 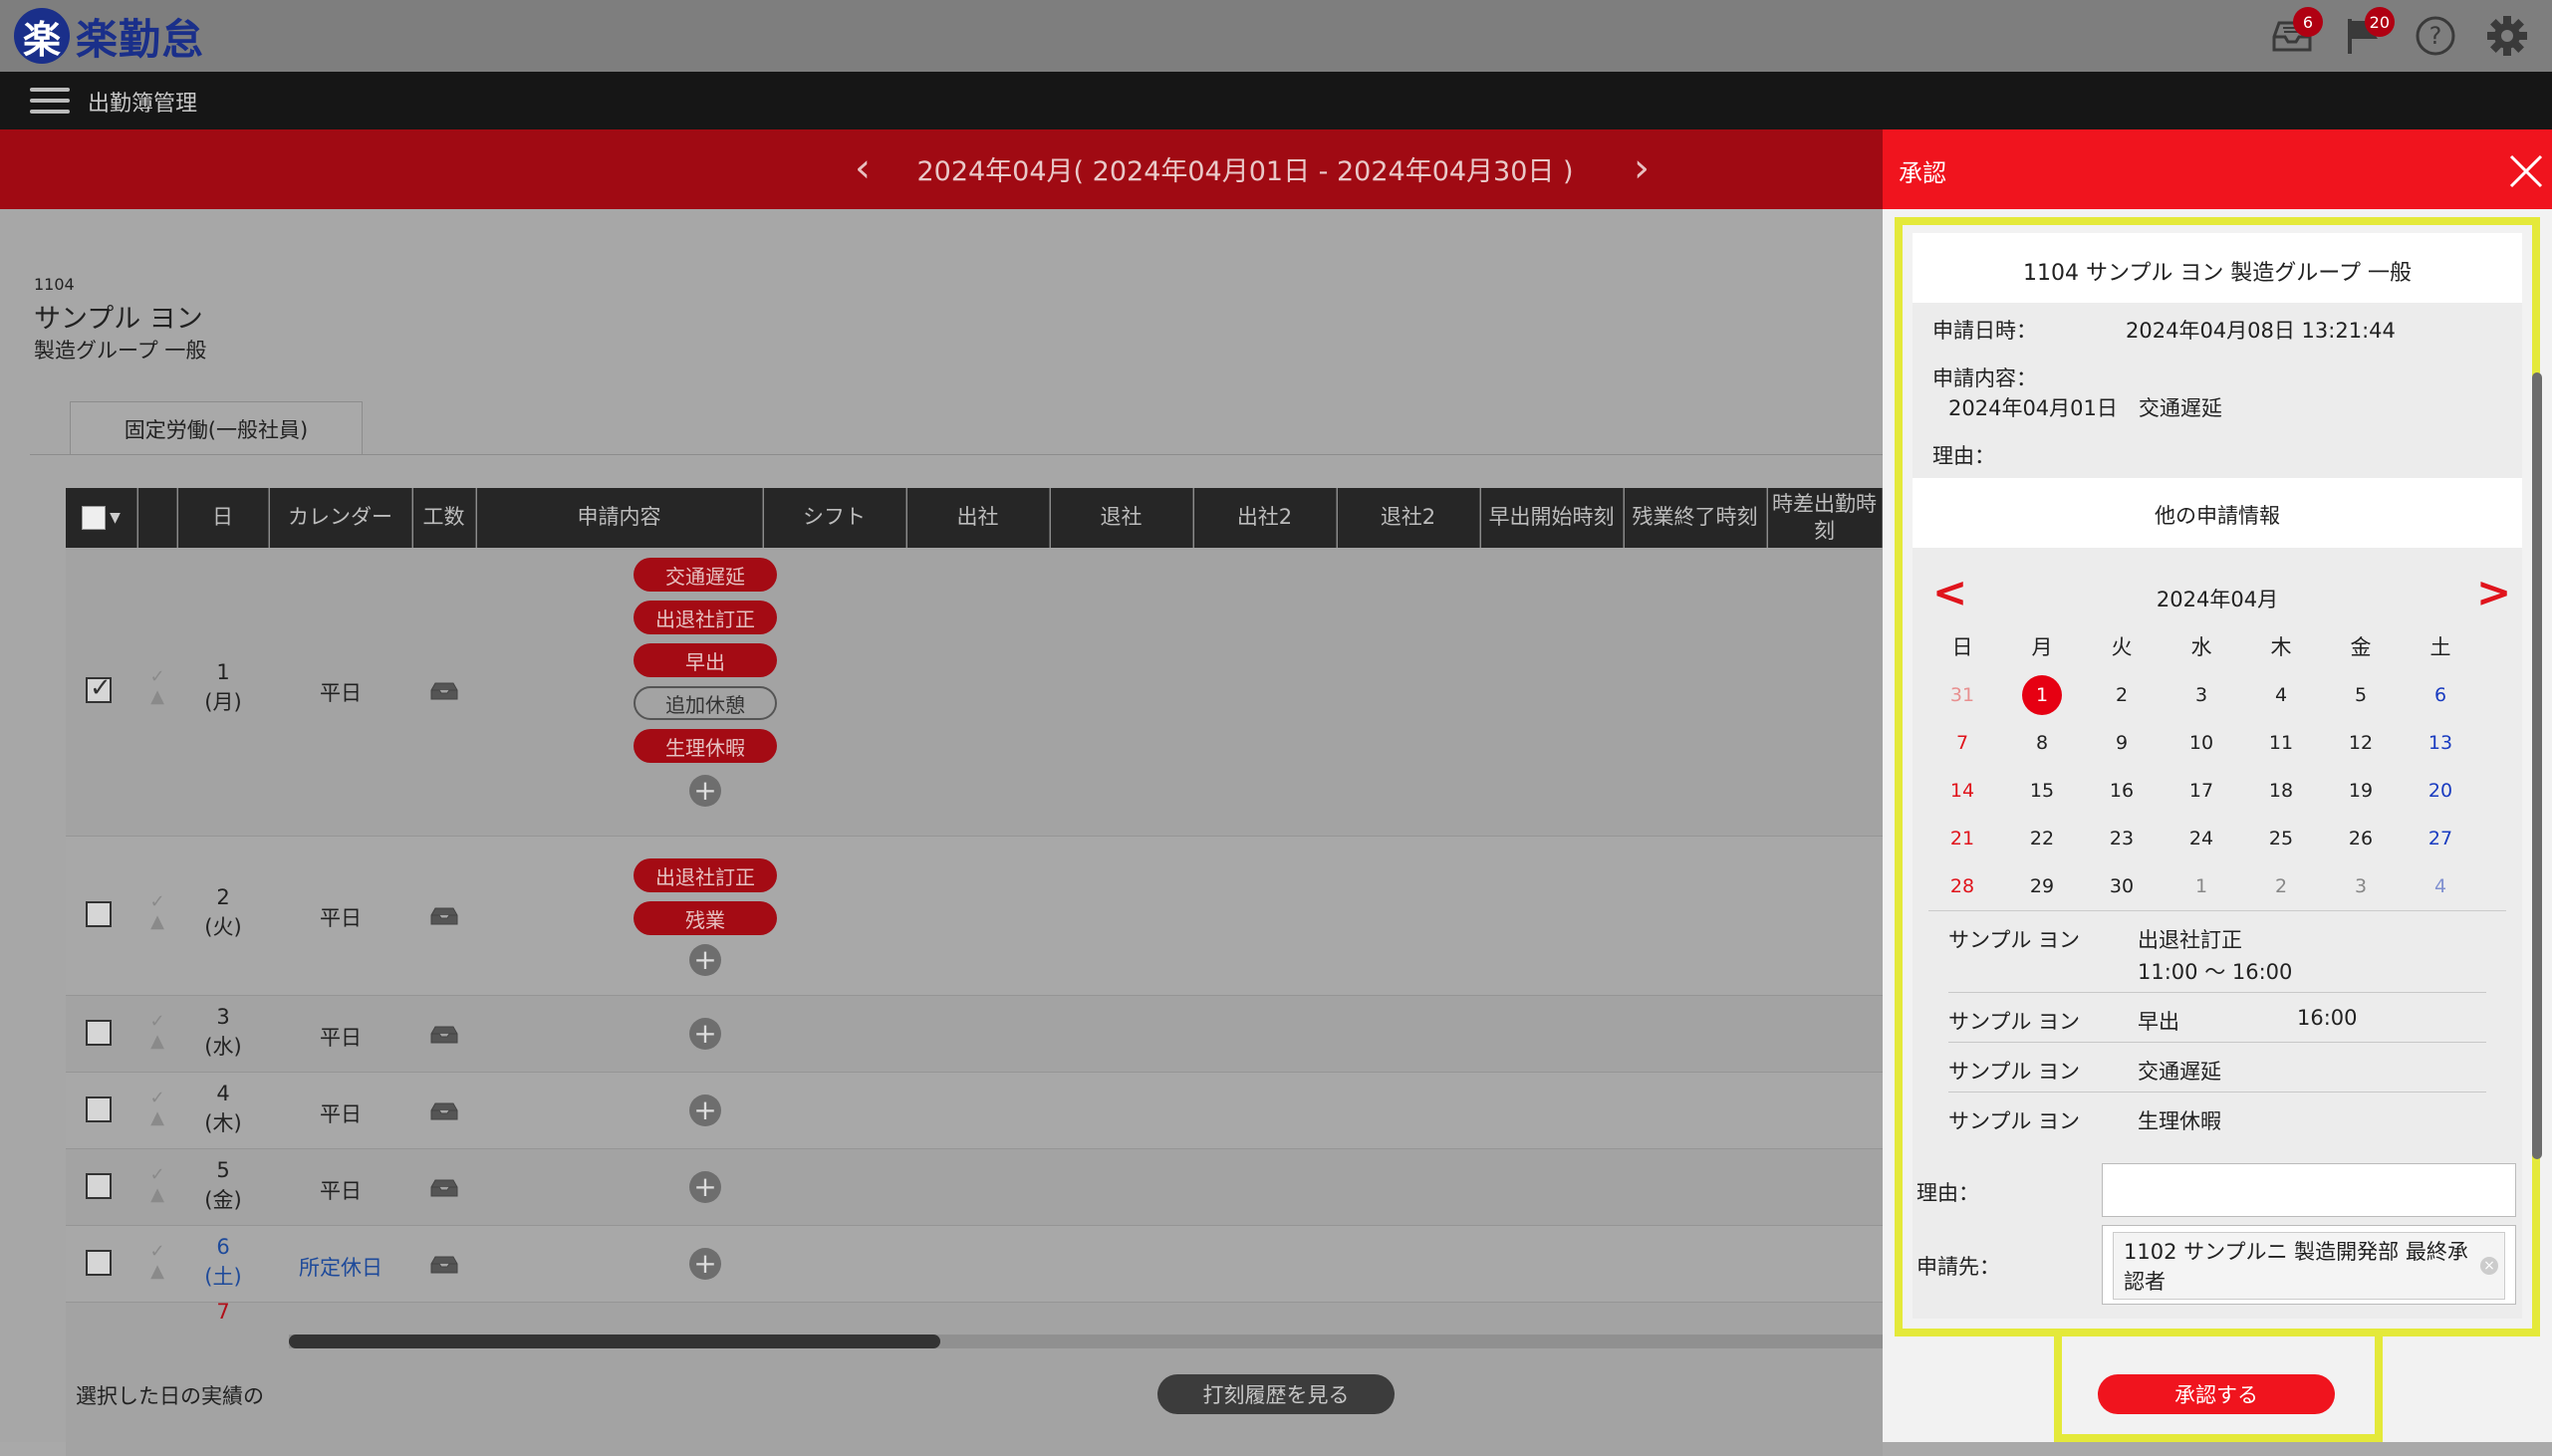 What do you see at coordinates (1642, 168) in the screenshot?
I see `next-month-button: ›` at bounding box center [1642, 168].